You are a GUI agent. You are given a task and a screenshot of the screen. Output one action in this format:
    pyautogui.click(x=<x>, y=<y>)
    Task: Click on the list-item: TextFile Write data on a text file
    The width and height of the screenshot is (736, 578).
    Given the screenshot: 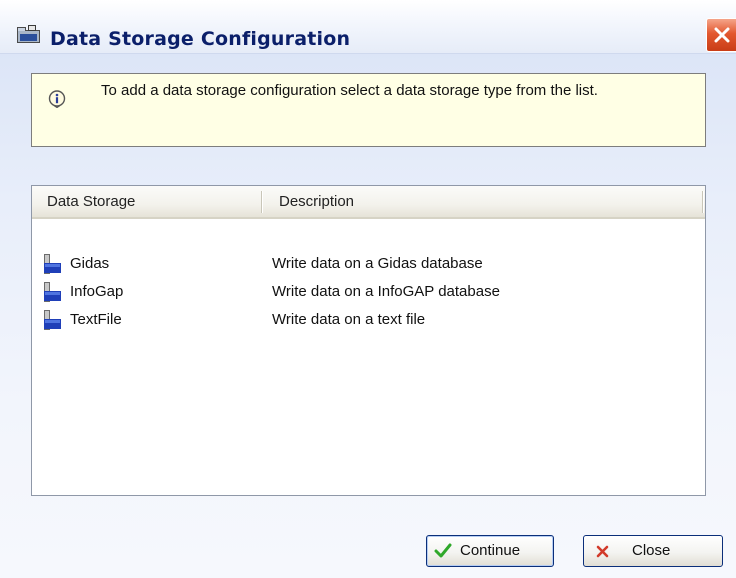 What is the action you would take?
    pyautogui.click(x=368, y=320)
    